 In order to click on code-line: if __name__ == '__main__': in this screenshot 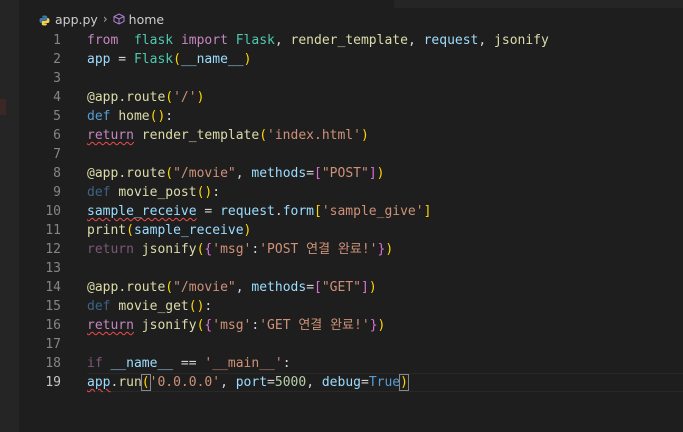, I will do `click(385, 363)`.